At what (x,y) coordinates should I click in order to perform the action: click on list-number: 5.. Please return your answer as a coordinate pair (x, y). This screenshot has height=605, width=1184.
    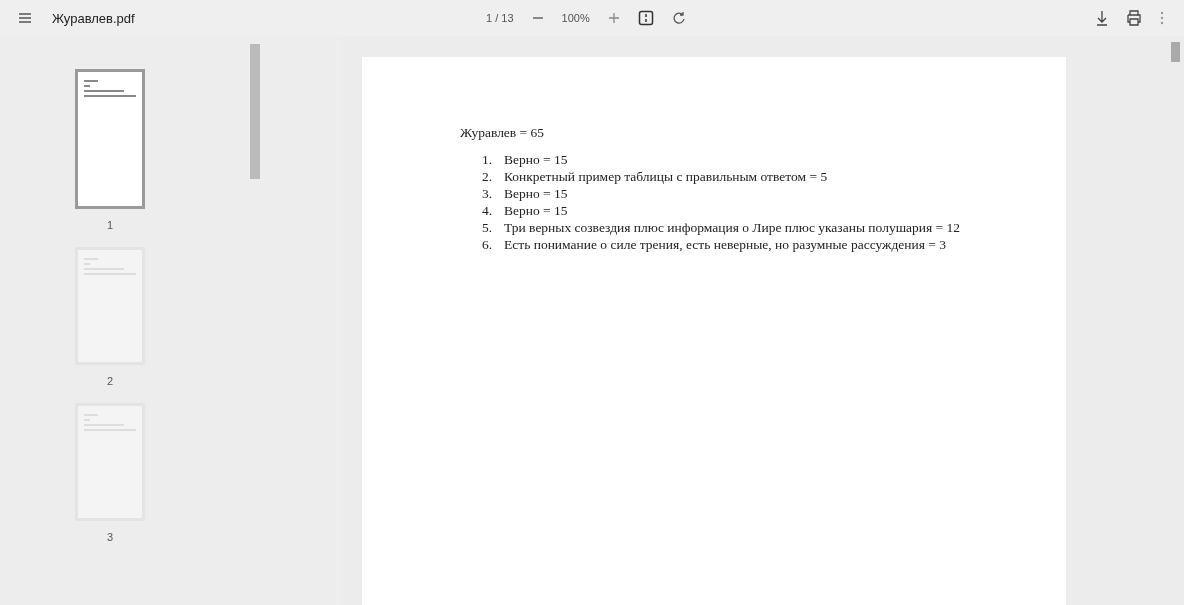
    Looking at the image, I should click on (488, 227).